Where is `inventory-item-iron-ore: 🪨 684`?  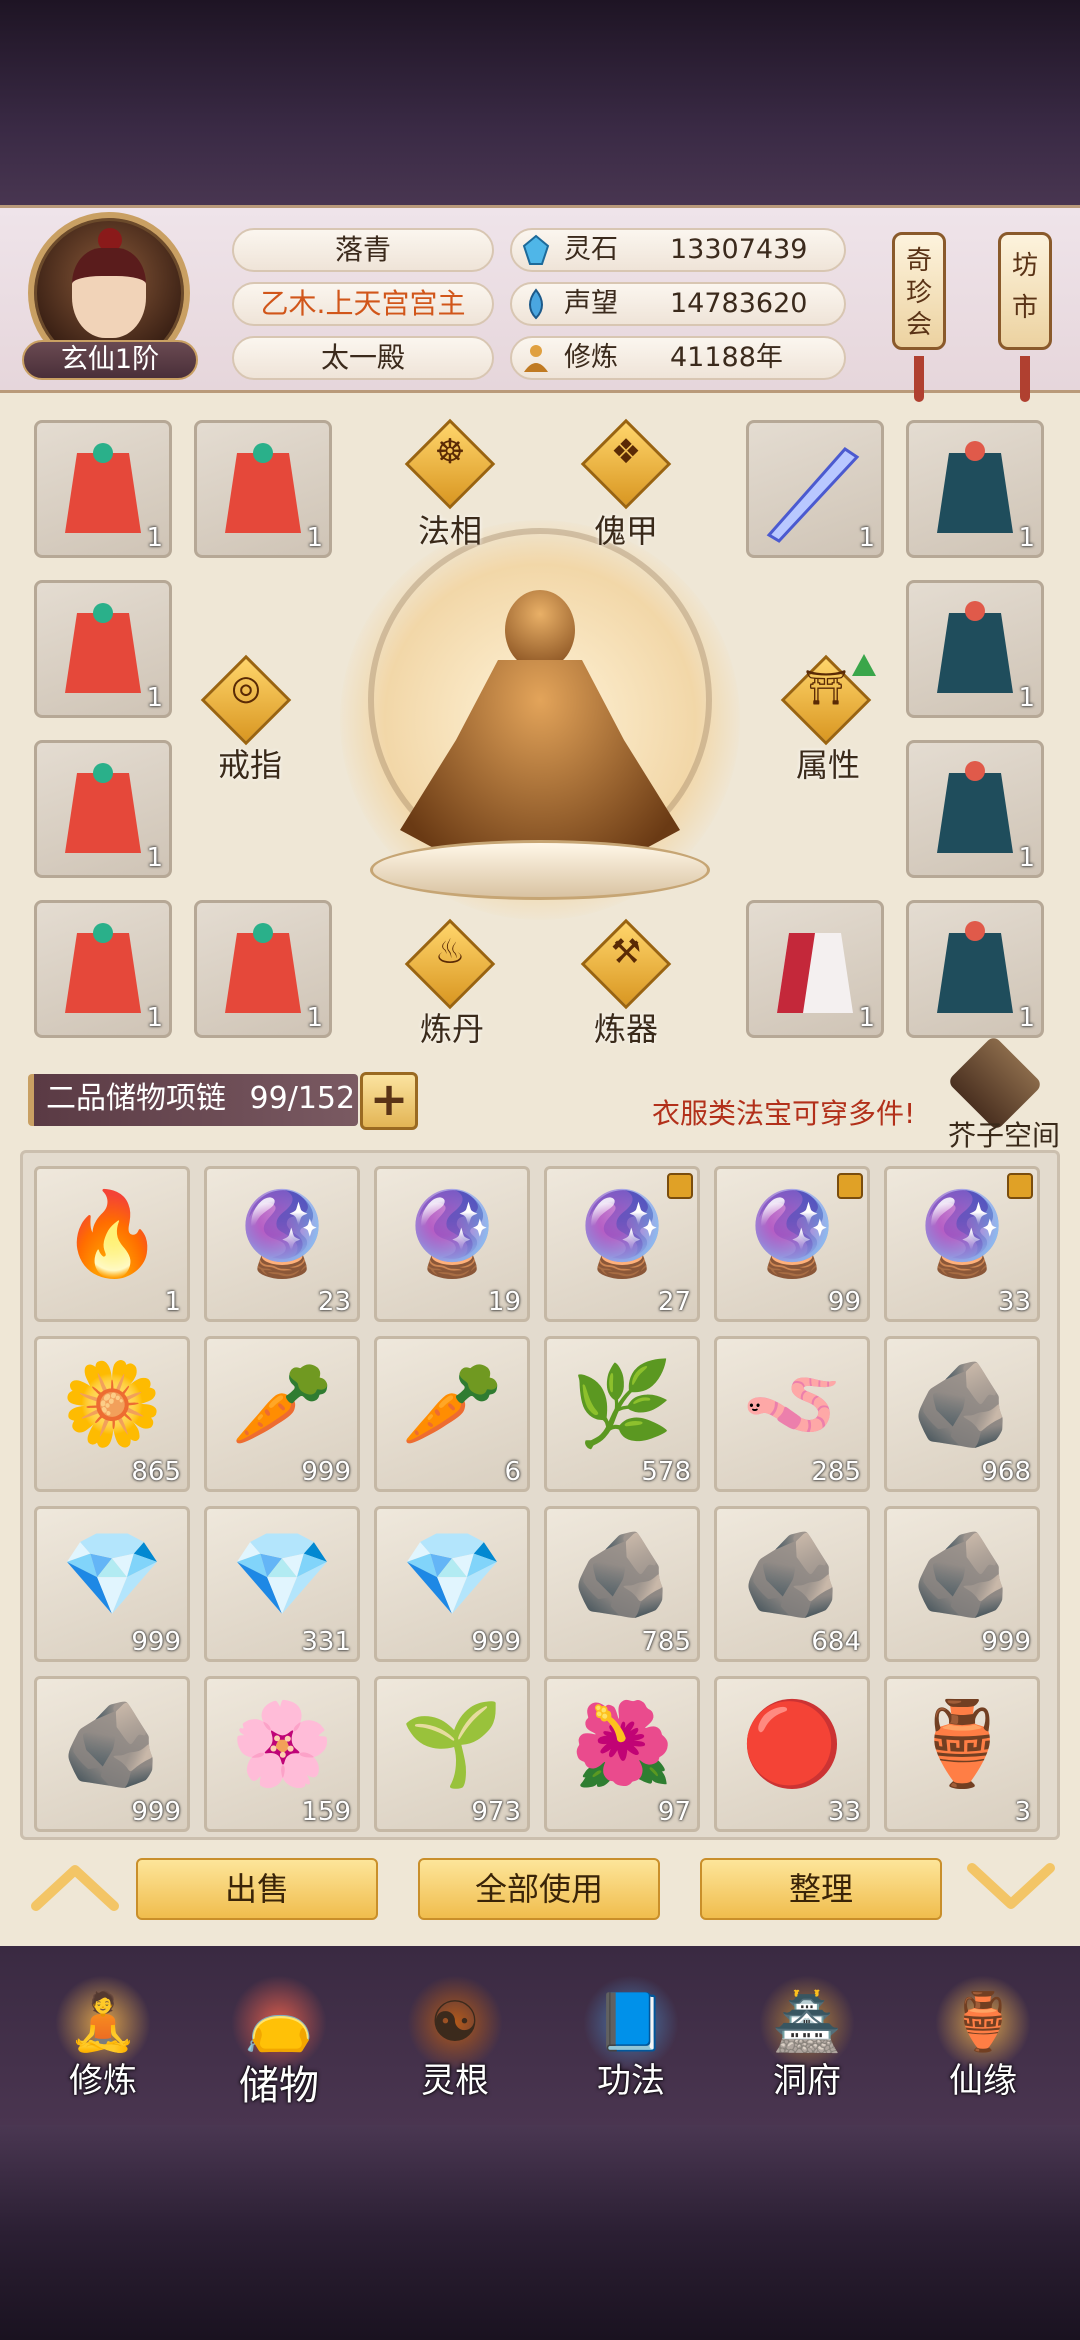
inventory-item-iron-ore: 🪨 684 is located at coordinates (792, 1584).